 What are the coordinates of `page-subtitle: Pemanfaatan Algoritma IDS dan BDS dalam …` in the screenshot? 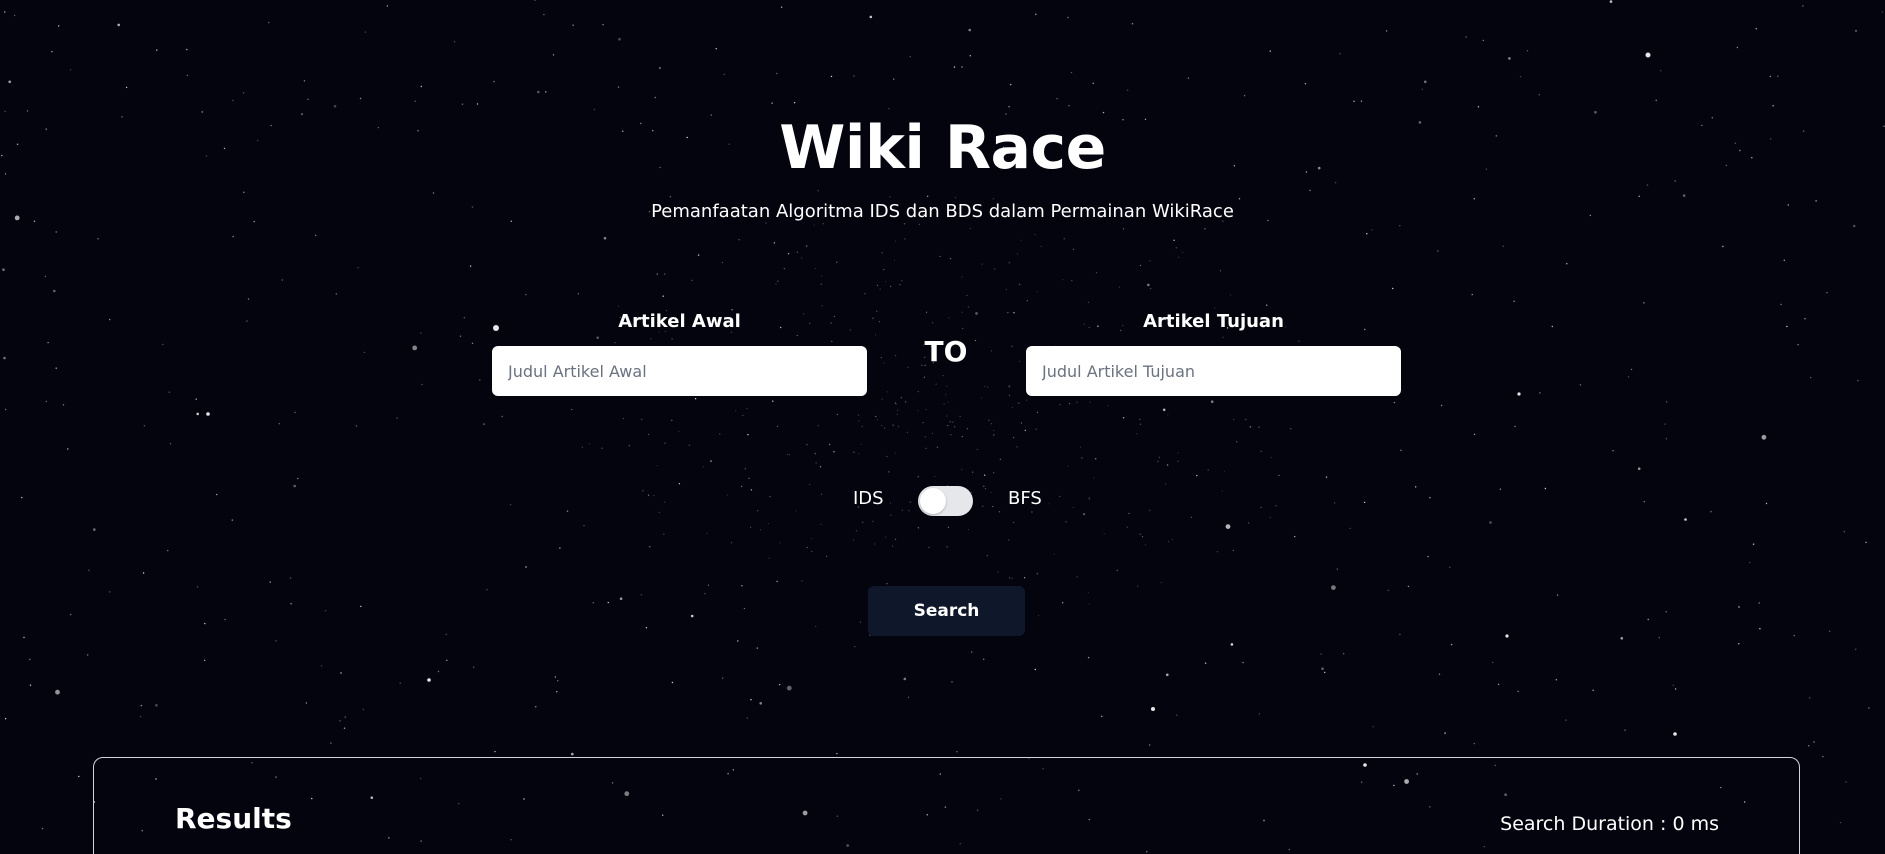 It's located at (942, 211).